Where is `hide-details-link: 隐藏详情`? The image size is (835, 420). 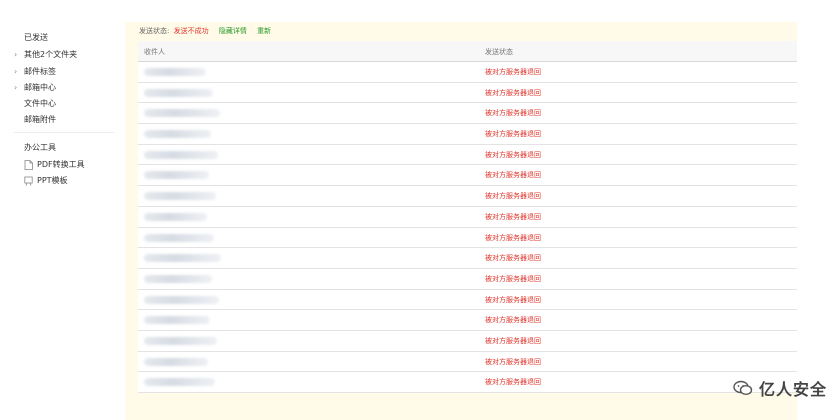 hide-details-link: 隐藏详情 is located at coordinates (233, 31).